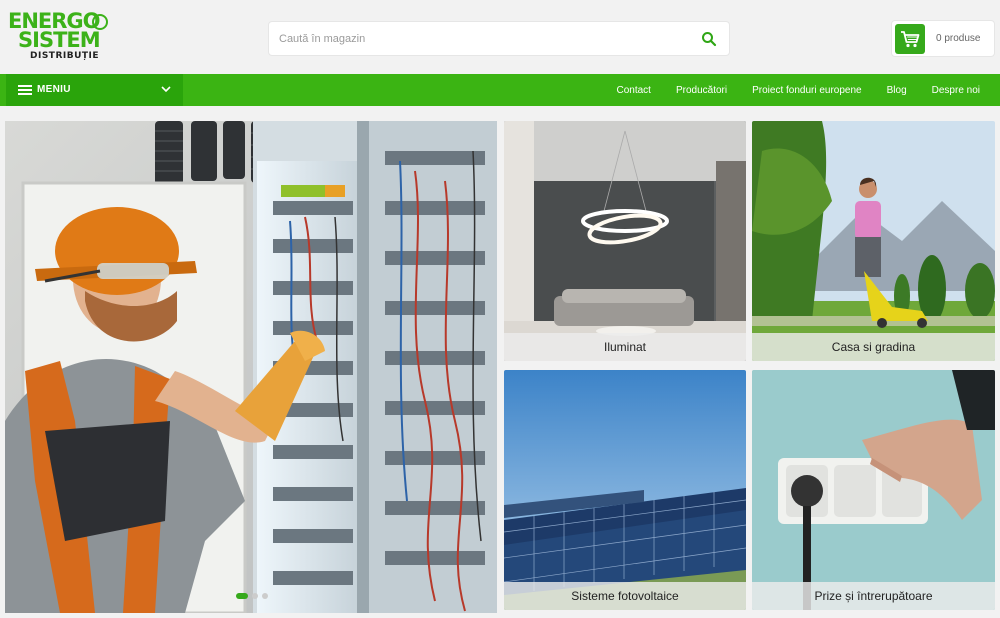 The image size is (1000, 618). I want to click on menu-button: MENIU, so click(94, 90).